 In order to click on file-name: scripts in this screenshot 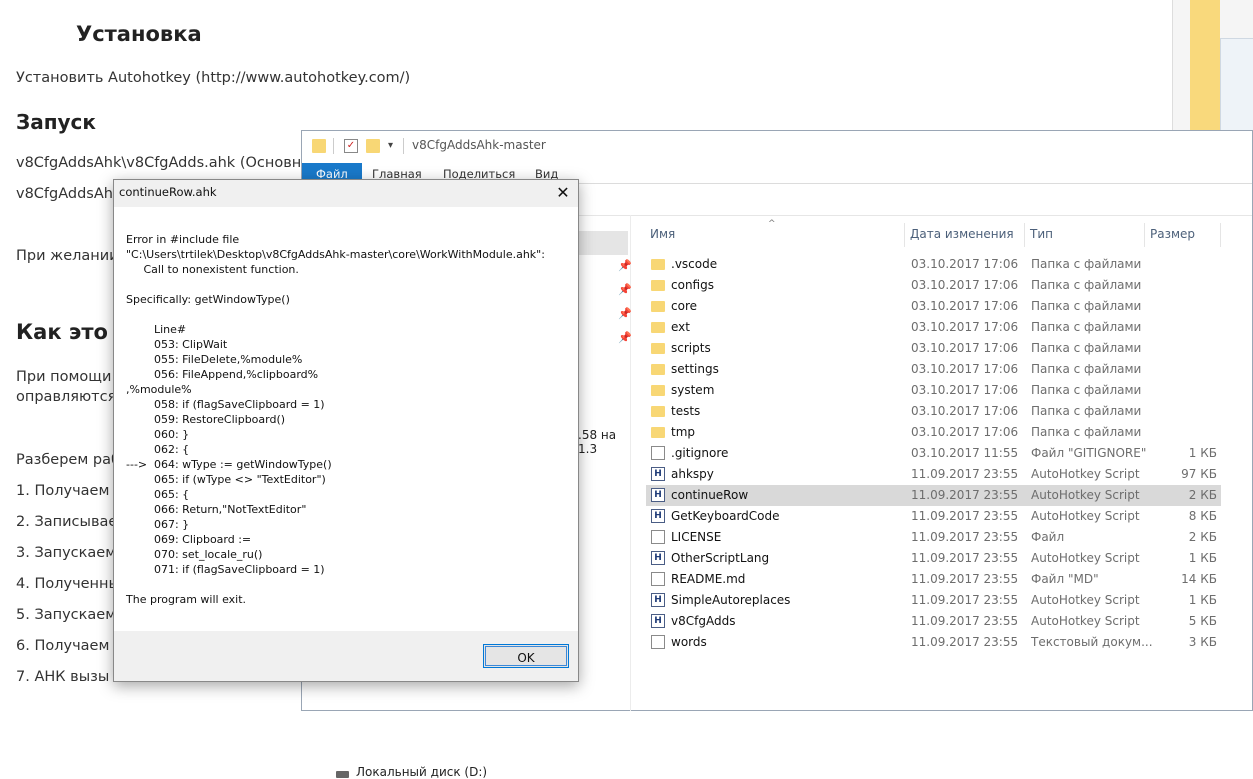, I will do `click(691, 348)`.